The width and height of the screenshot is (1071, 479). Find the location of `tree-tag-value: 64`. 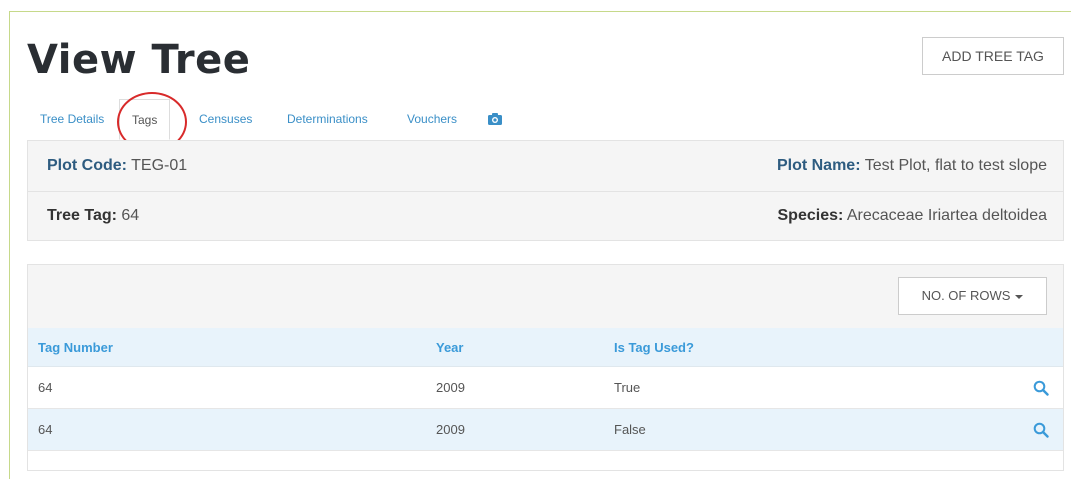

tree-tag-value: 64 is located at coordinates (130, 215).